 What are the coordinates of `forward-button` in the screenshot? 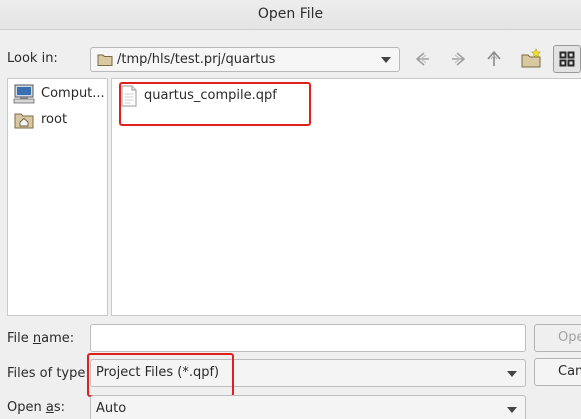 It's located at (458, 59).